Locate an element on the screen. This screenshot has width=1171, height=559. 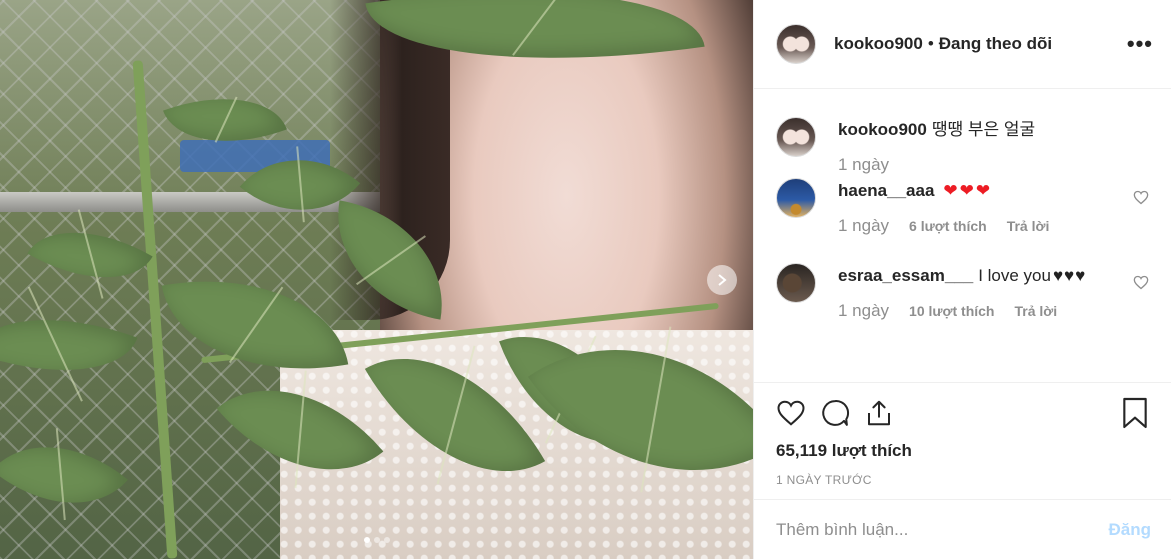
comment-icon is located at coordinates (835, 413).